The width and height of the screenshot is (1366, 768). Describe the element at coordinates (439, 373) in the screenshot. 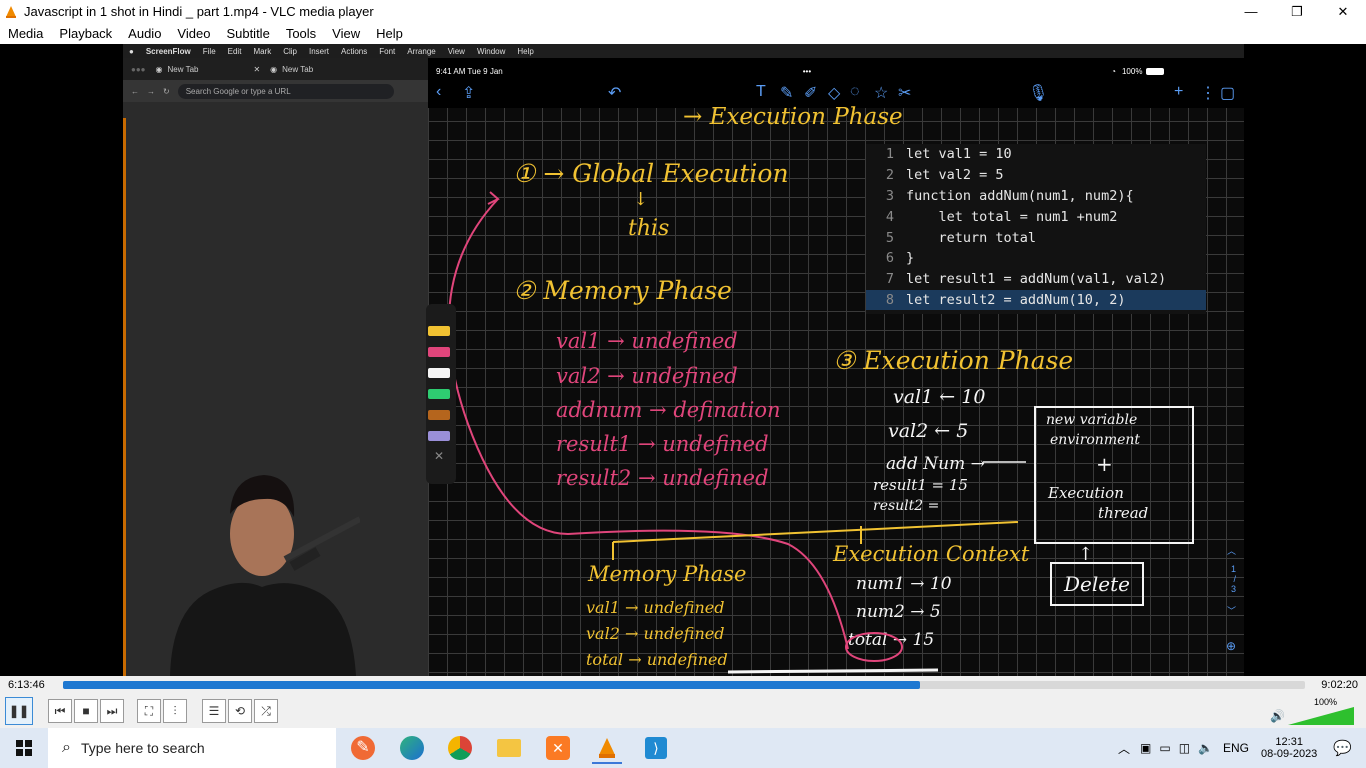

I see `white-pen-icon` at that location.